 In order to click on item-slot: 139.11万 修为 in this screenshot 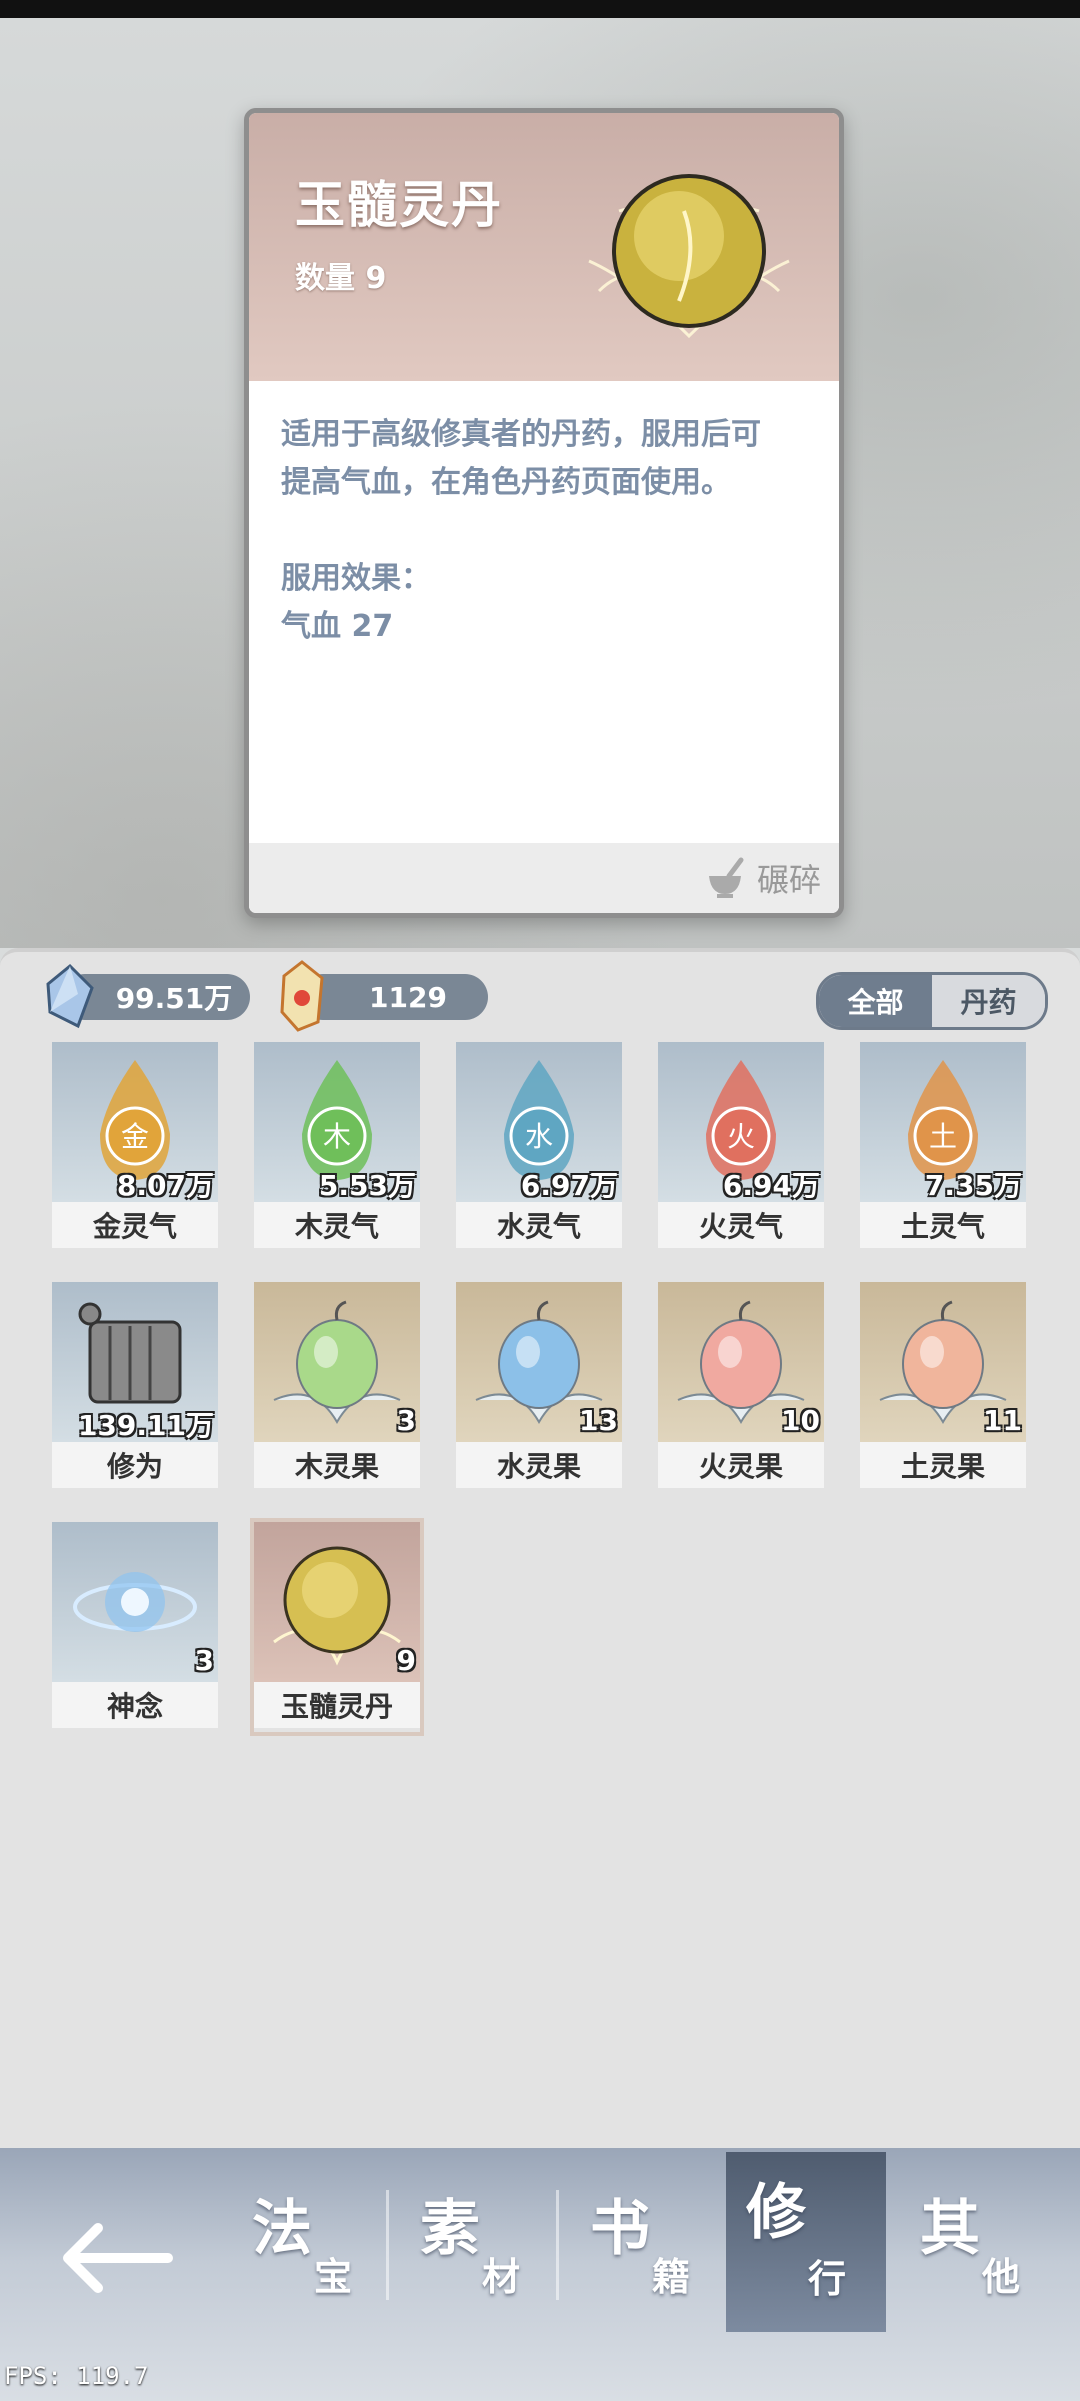, I will do `click(135, 1387)`.